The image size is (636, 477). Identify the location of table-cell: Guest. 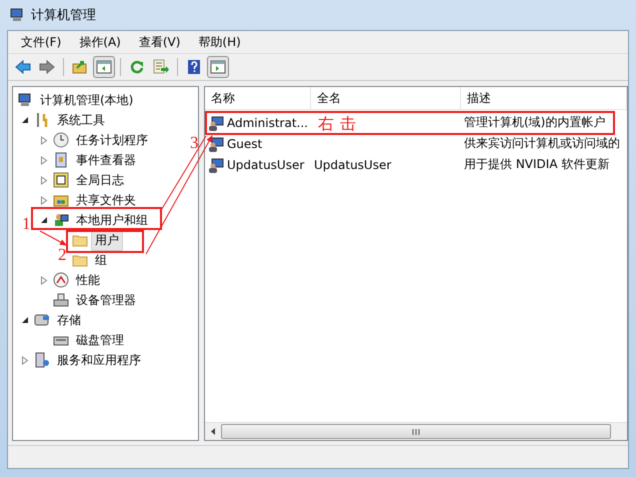
(244, 143).